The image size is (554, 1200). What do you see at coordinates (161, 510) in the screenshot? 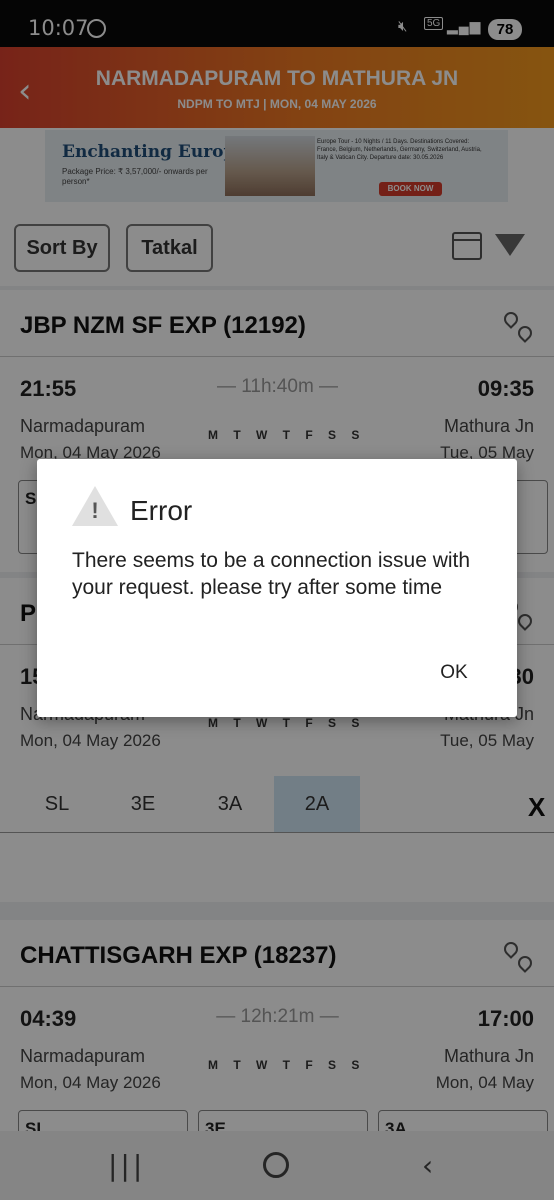
I see `dialog-title: Error` at bounding box center [161, 510].